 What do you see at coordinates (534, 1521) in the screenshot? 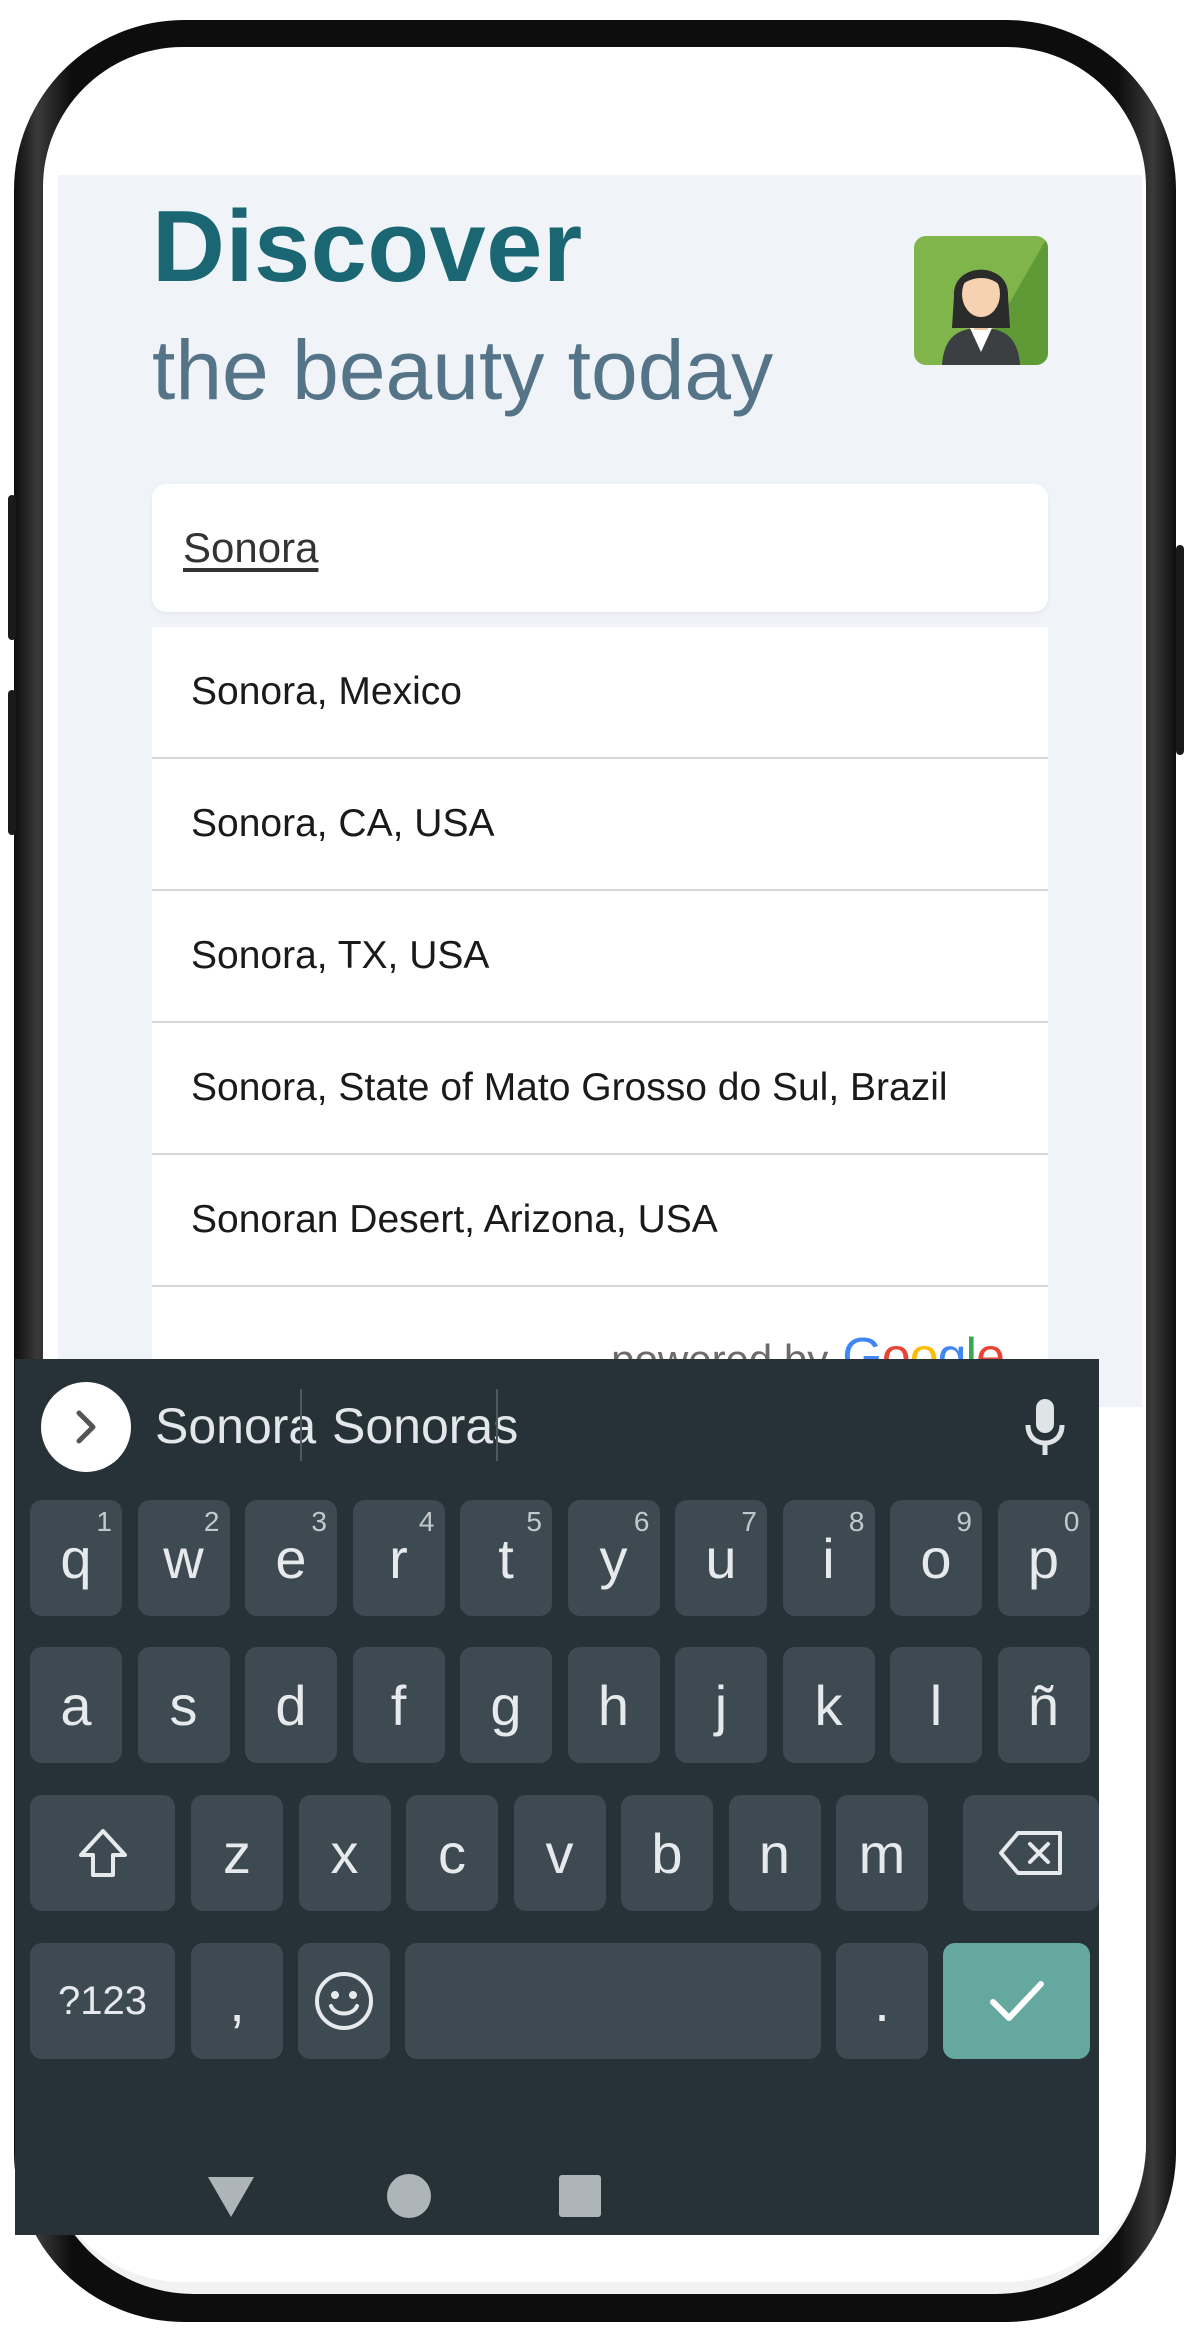
I see `key-hint: 5` at bounding box center [534, 1521].